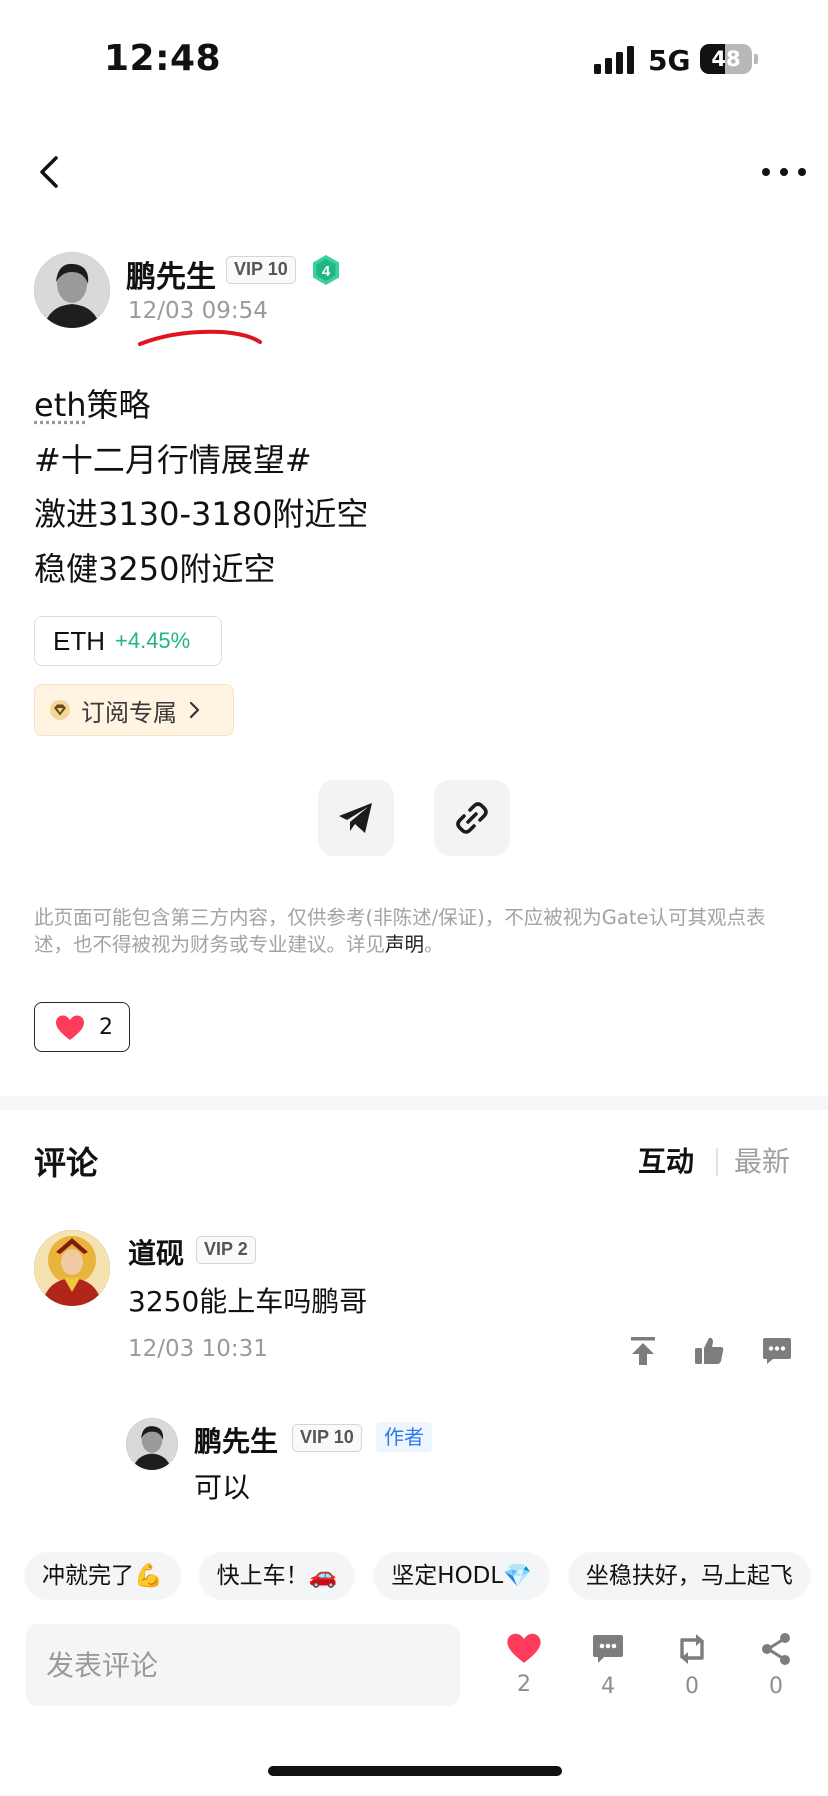 The width and height of the screenshot is (828, 1796). Describe the element at coordinates (201, 460) in the screenshot. I see `post-line-2: #十二月行情展望#` at that location.